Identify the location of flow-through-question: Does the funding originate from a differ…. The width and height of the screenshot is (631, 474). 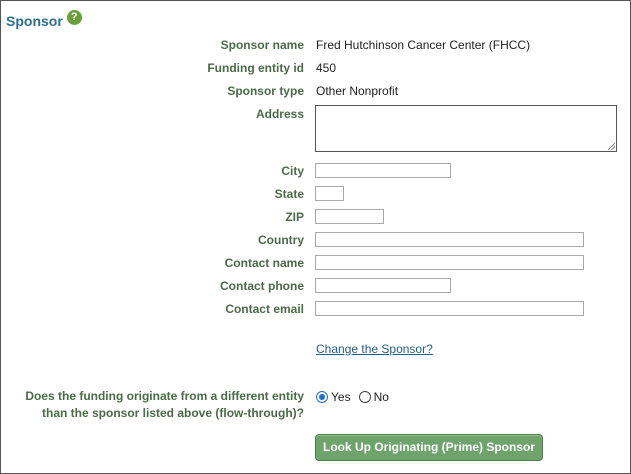
(152, 405).